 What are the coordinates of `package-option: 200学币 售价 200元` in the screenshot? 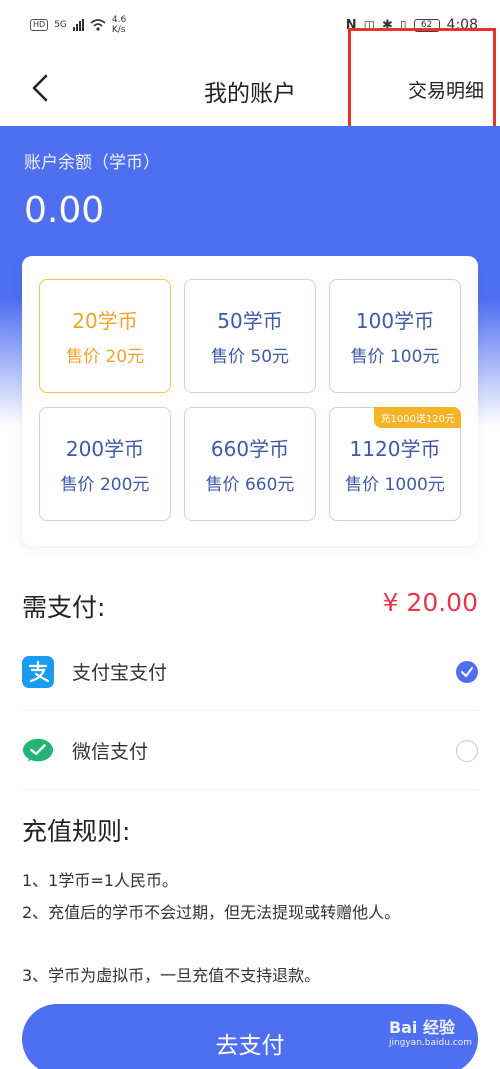 It's located at (105, 464).